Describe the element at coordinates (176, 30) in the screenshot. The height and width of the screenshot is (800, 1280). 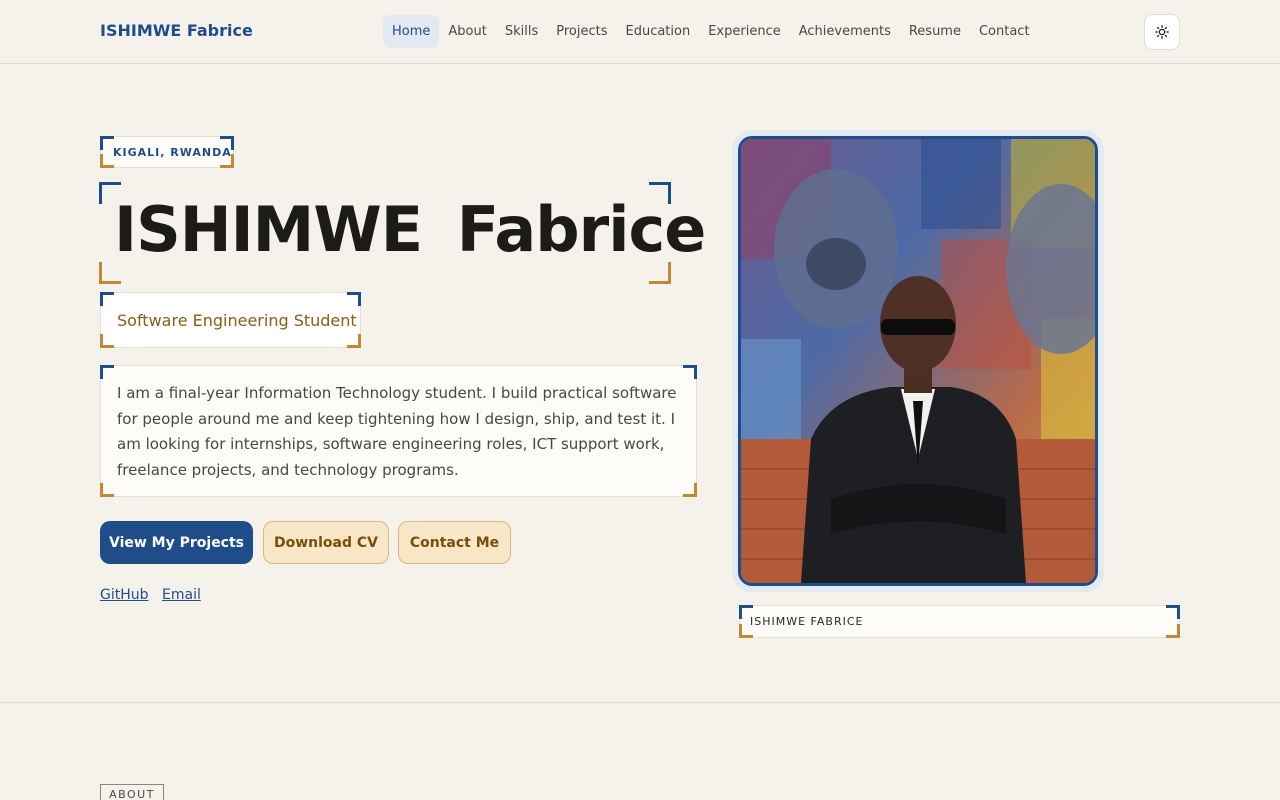
I see `brand-logo: ISHIMWE Fabrice` at that location.